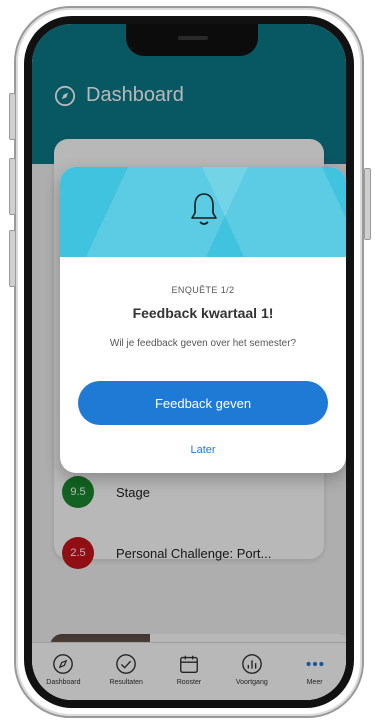 The height and width of the screenshot is (724, 375). What do you see at coordinates (203, 343) in the screenshot?
I see `dialog-subtitle: Wil je feedback geven over het semester?` at bounding box center [203, 343].